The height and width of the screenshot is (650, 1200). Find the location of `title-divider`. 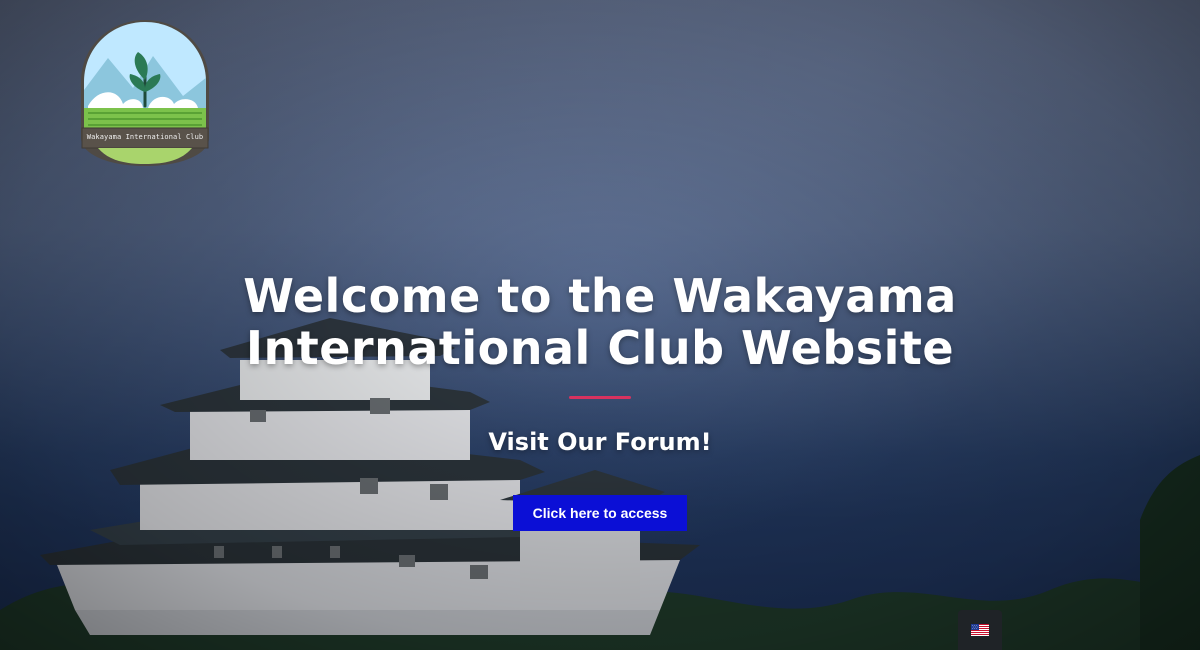

title-divider is located at coordinates (600, 397).